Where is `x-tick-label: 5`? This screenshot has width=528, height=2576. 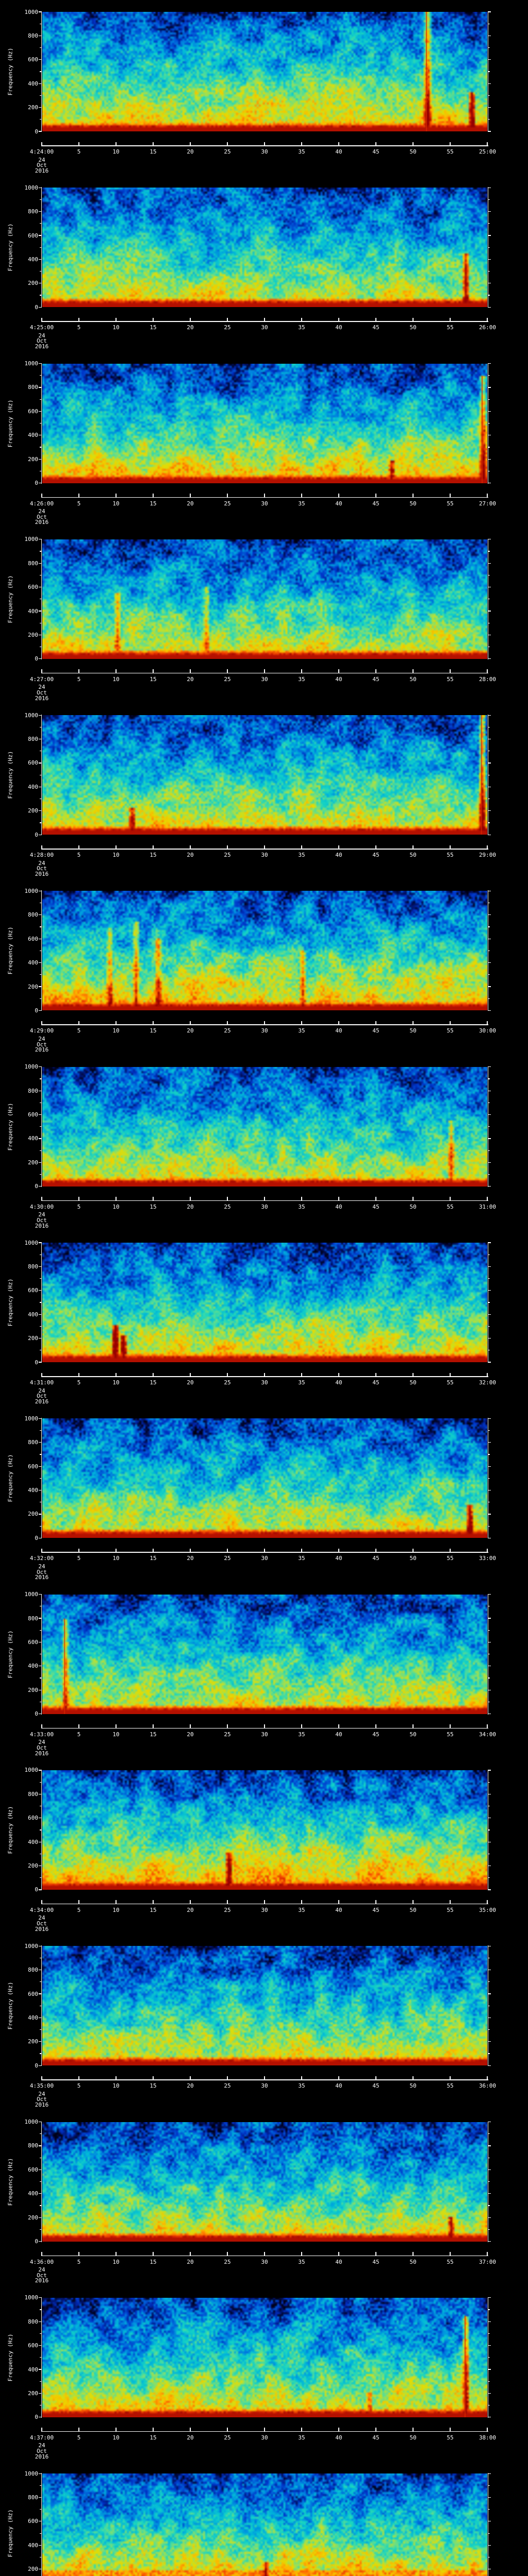 x-tick-label: 5 is located at coordinates (79, 856).